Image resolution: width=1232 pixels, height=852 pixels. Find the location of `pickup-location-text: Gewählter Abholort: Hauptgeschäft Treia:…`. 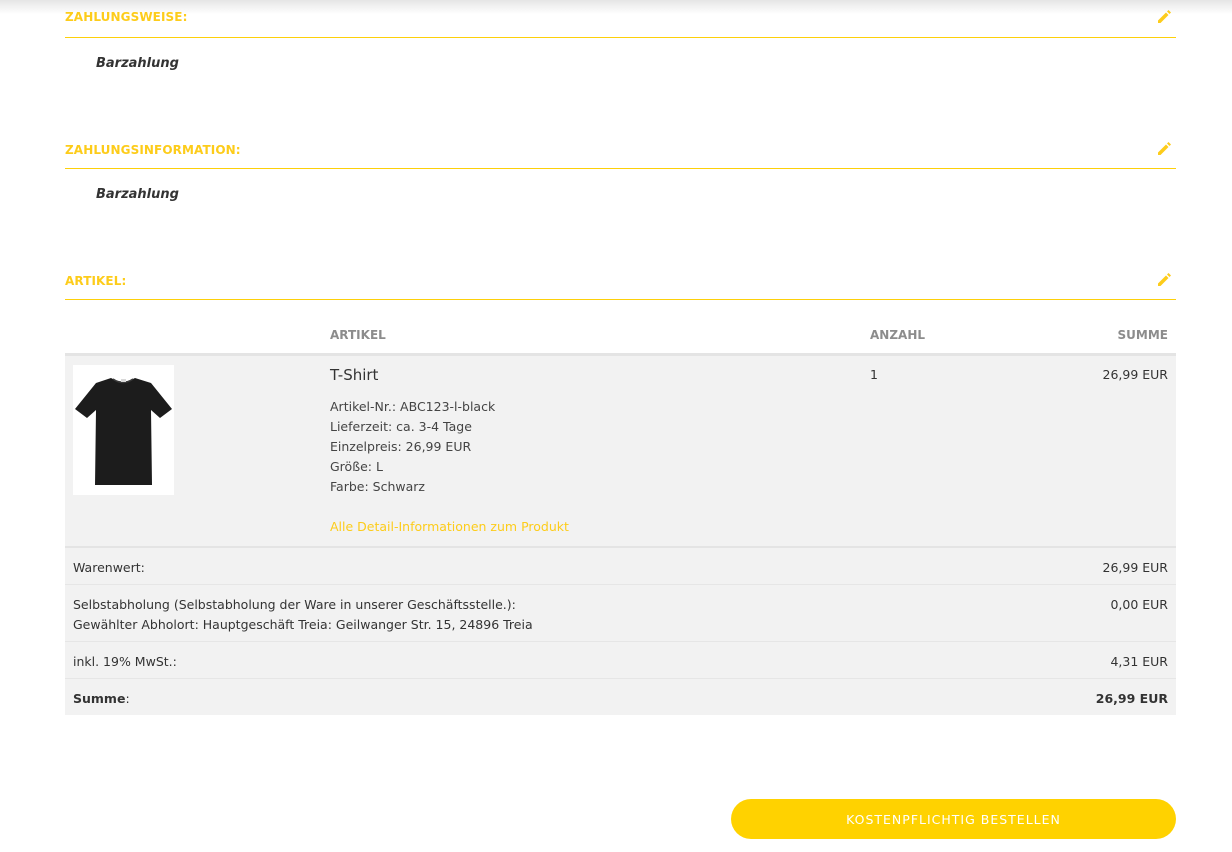

pickup-location-text: Gewählter Abholort: Hauptgeschäft Treia:… is located at coordinates (303, 624).